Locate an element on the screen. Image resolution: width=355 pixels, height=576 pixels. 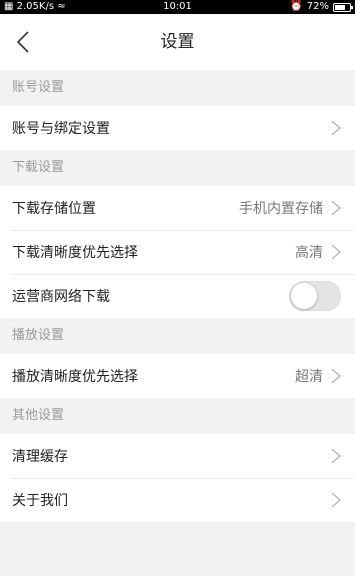
account-binding-row: 账号与绑定设置 is located at coordinates (177, 128).